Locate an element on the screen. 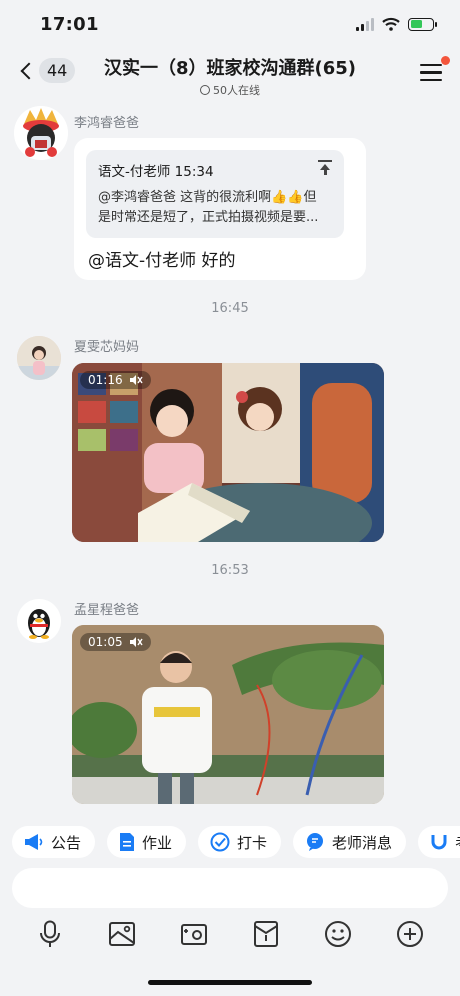 The image size is (460, 996). video-message: 01:16 is located at coordinates (228, 452).